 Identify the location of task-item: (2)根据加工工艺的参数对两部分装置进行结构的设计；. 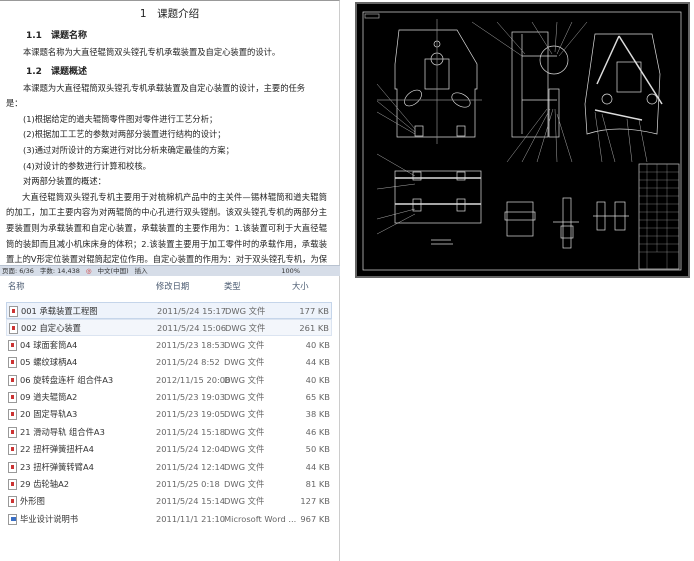
(124, 134).